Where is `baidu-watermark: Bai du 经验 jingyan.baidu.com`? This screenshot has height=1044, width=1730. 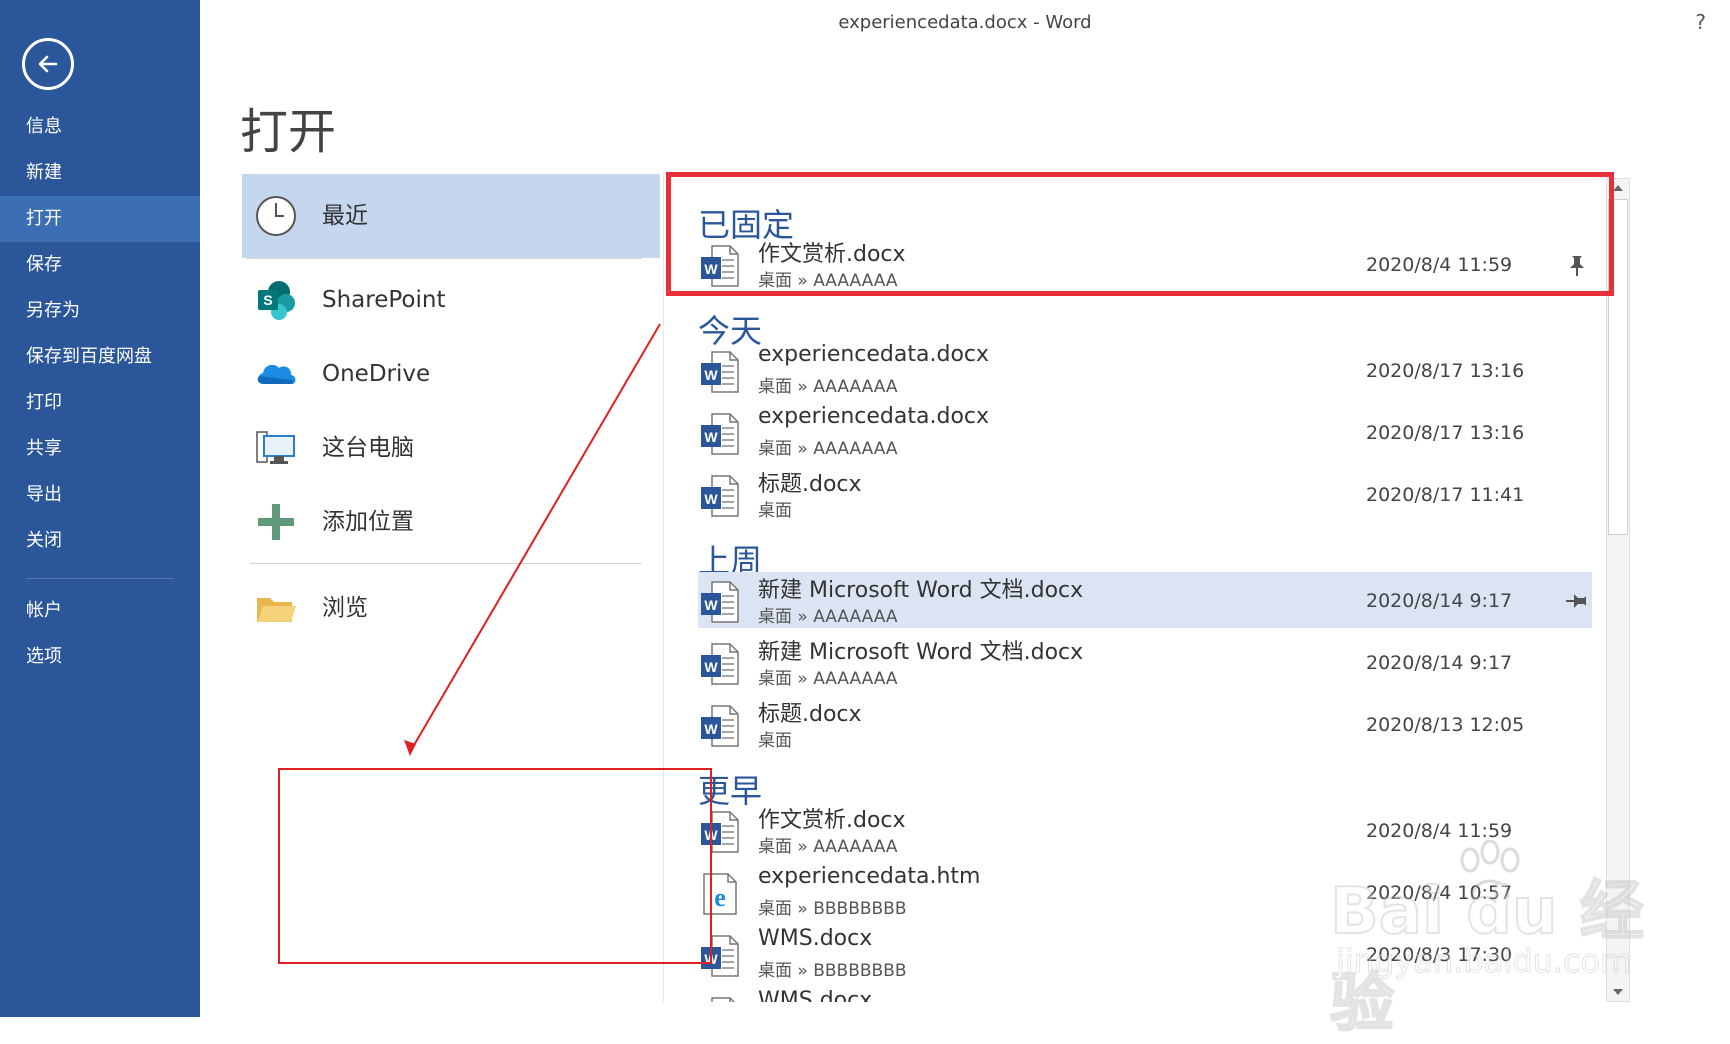 baidu-watermark: Bai du 经验 jingyan.baidu.com is located at coordinates (1499, 941).